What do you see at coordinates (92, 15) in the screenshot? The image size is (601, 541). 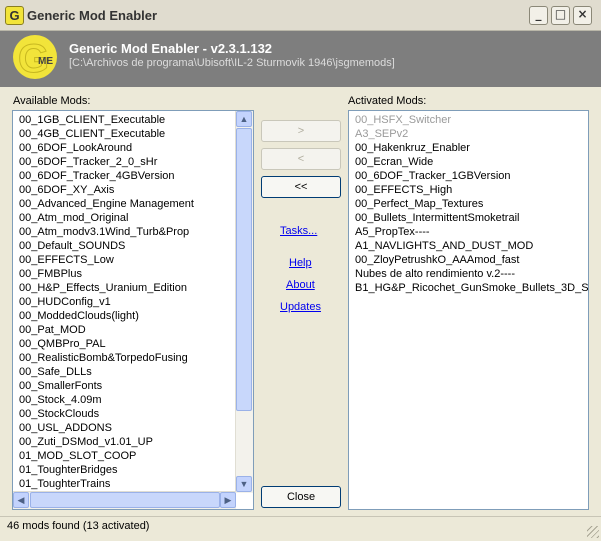 I see `window-title: Generic Mod Enabler` at bounding box center [92, 15].